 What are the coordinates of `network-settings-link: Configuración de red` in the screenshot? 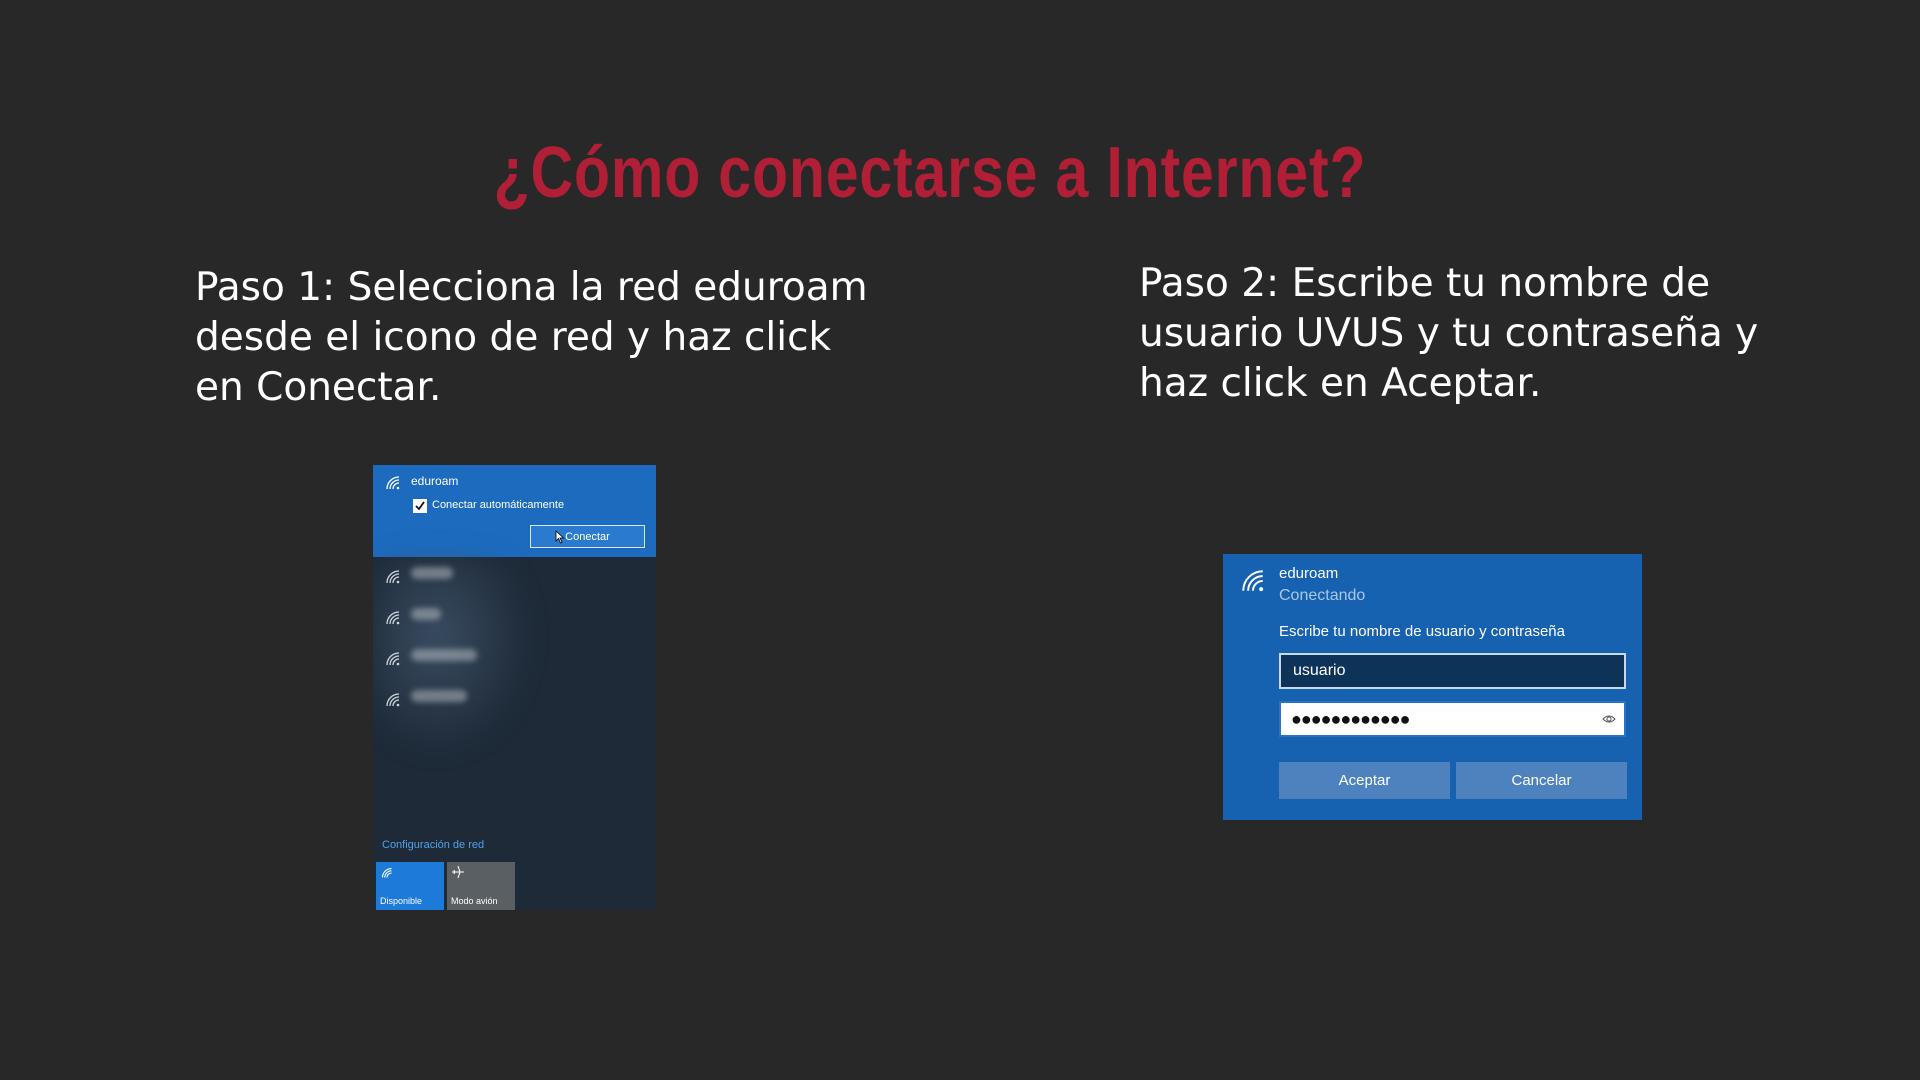 It's located at (433, 845).